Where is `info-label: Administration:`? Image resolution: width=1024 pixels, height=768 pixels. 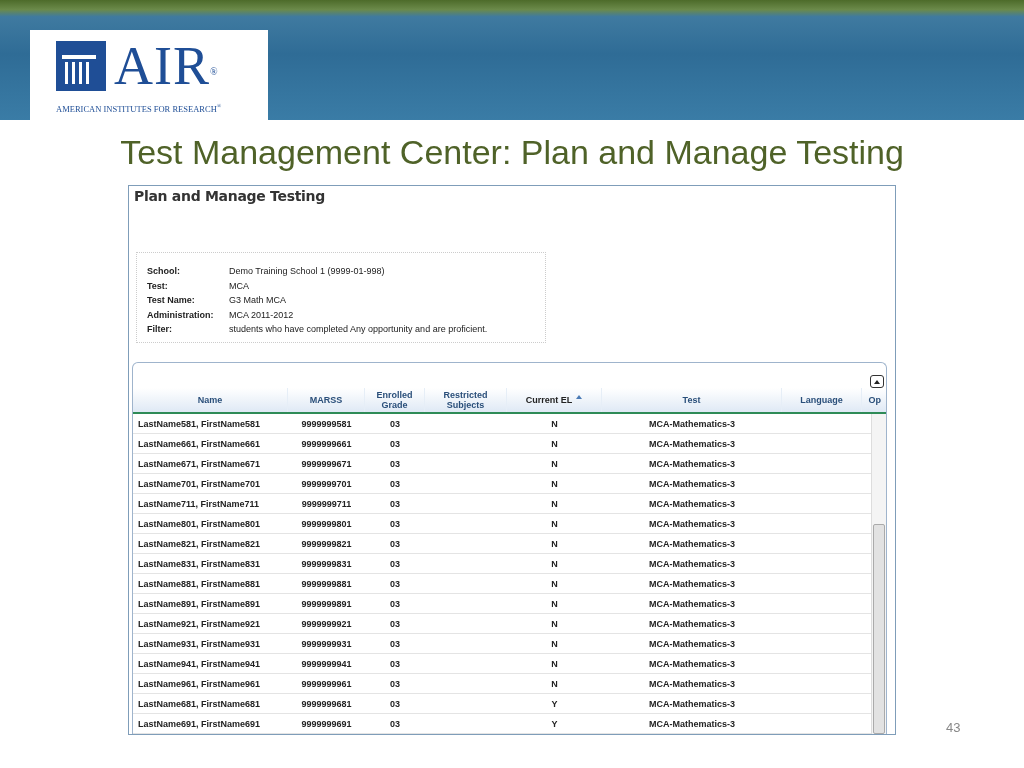 info-label: Administration: is located at coordinates (181, 315).